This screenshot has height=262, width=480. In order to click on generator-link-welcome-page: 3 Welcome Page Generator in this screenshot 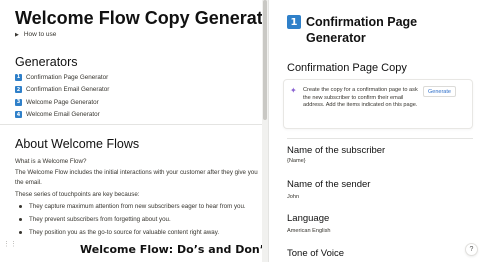, I will do `click(62, 102)`.